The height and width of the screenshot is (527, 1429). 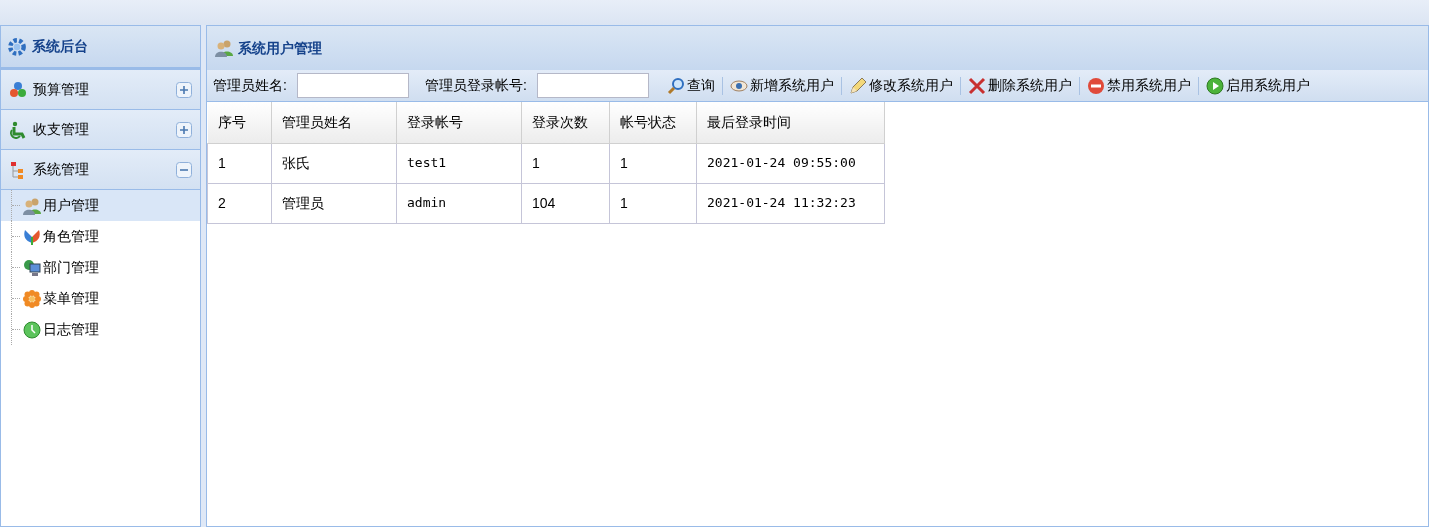 I want to click on group-label: 收支管理, so click(x=61, y=129).